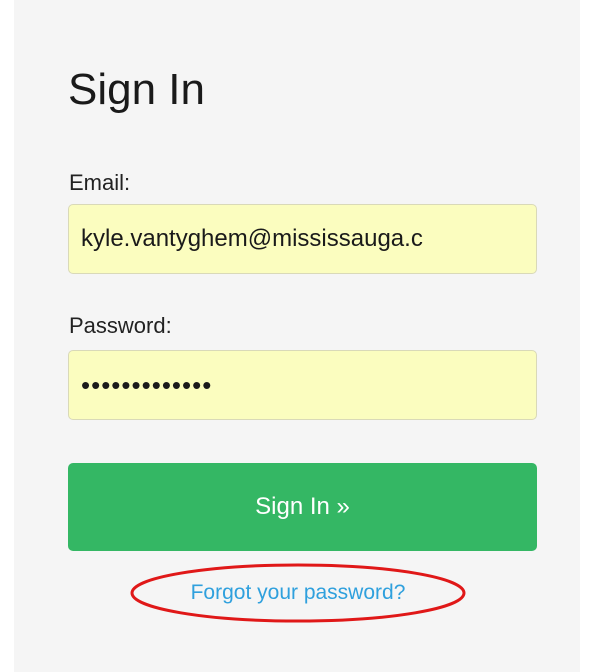  I want to click on forgot-password-area: Forgot your password?, so click(298, 594).